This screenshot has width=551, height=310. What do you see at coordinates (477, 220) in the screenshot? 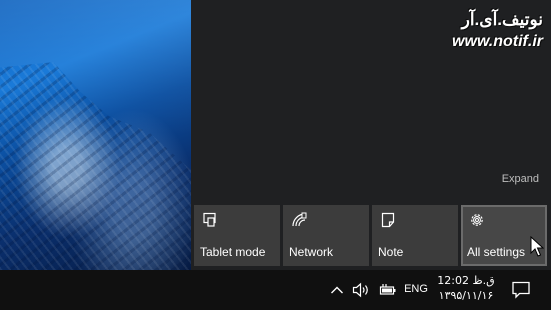
I see `gear-icon` at bounding box center [477, 220].